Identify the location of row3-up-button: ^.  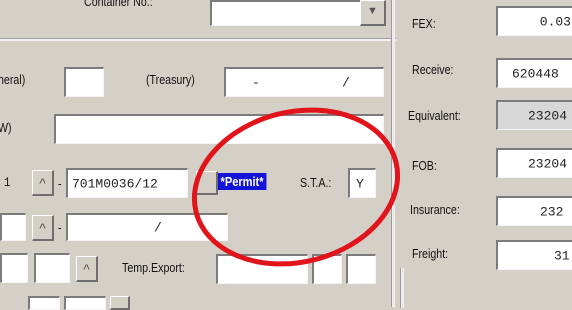
(43, 183).